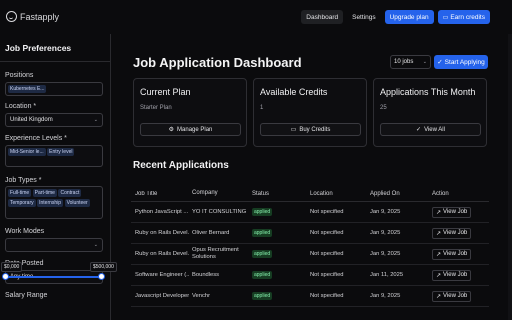  Describe the element at coordinates (165, 92) in the screenshot. I see `card-title: Current Plan` at that location.